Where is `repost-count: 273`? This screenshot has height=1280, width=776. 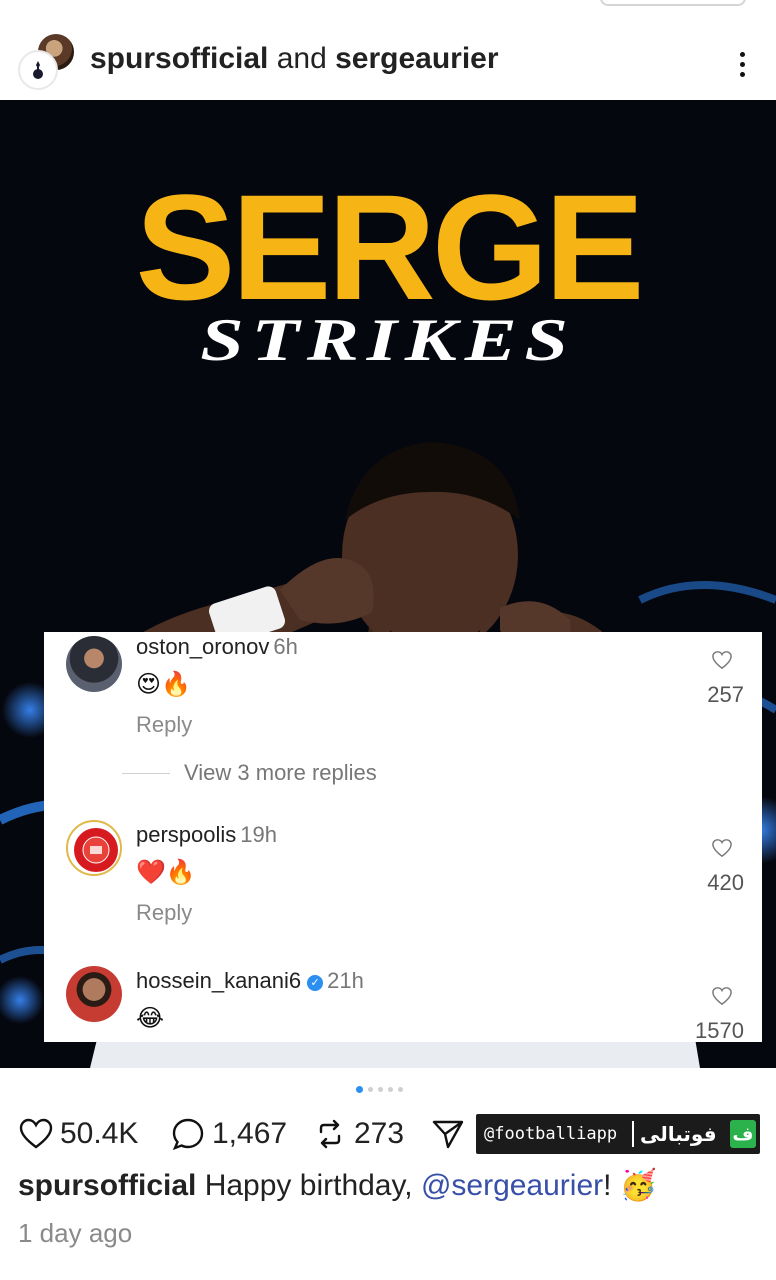
repost-count: 273 is located at coordinates (379, 1133).